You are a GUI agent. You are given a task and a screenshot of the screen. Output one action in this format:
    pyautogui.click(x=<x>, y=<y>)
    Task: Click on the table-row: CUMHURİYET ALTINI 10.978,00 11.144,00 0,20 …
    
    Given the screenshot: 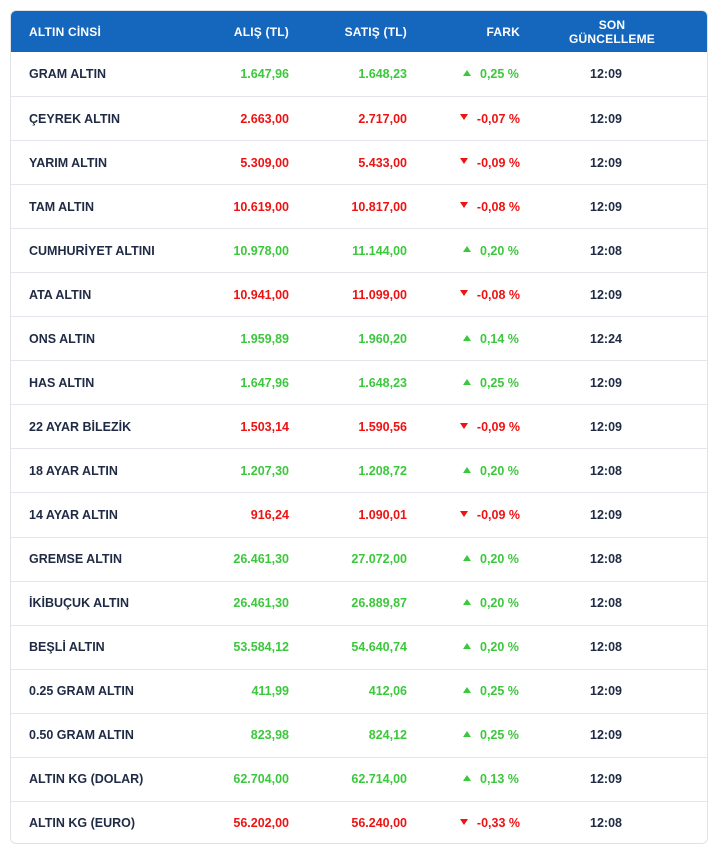 What is the action you would take?
    pyautogui.click(x=359, y=250)
    